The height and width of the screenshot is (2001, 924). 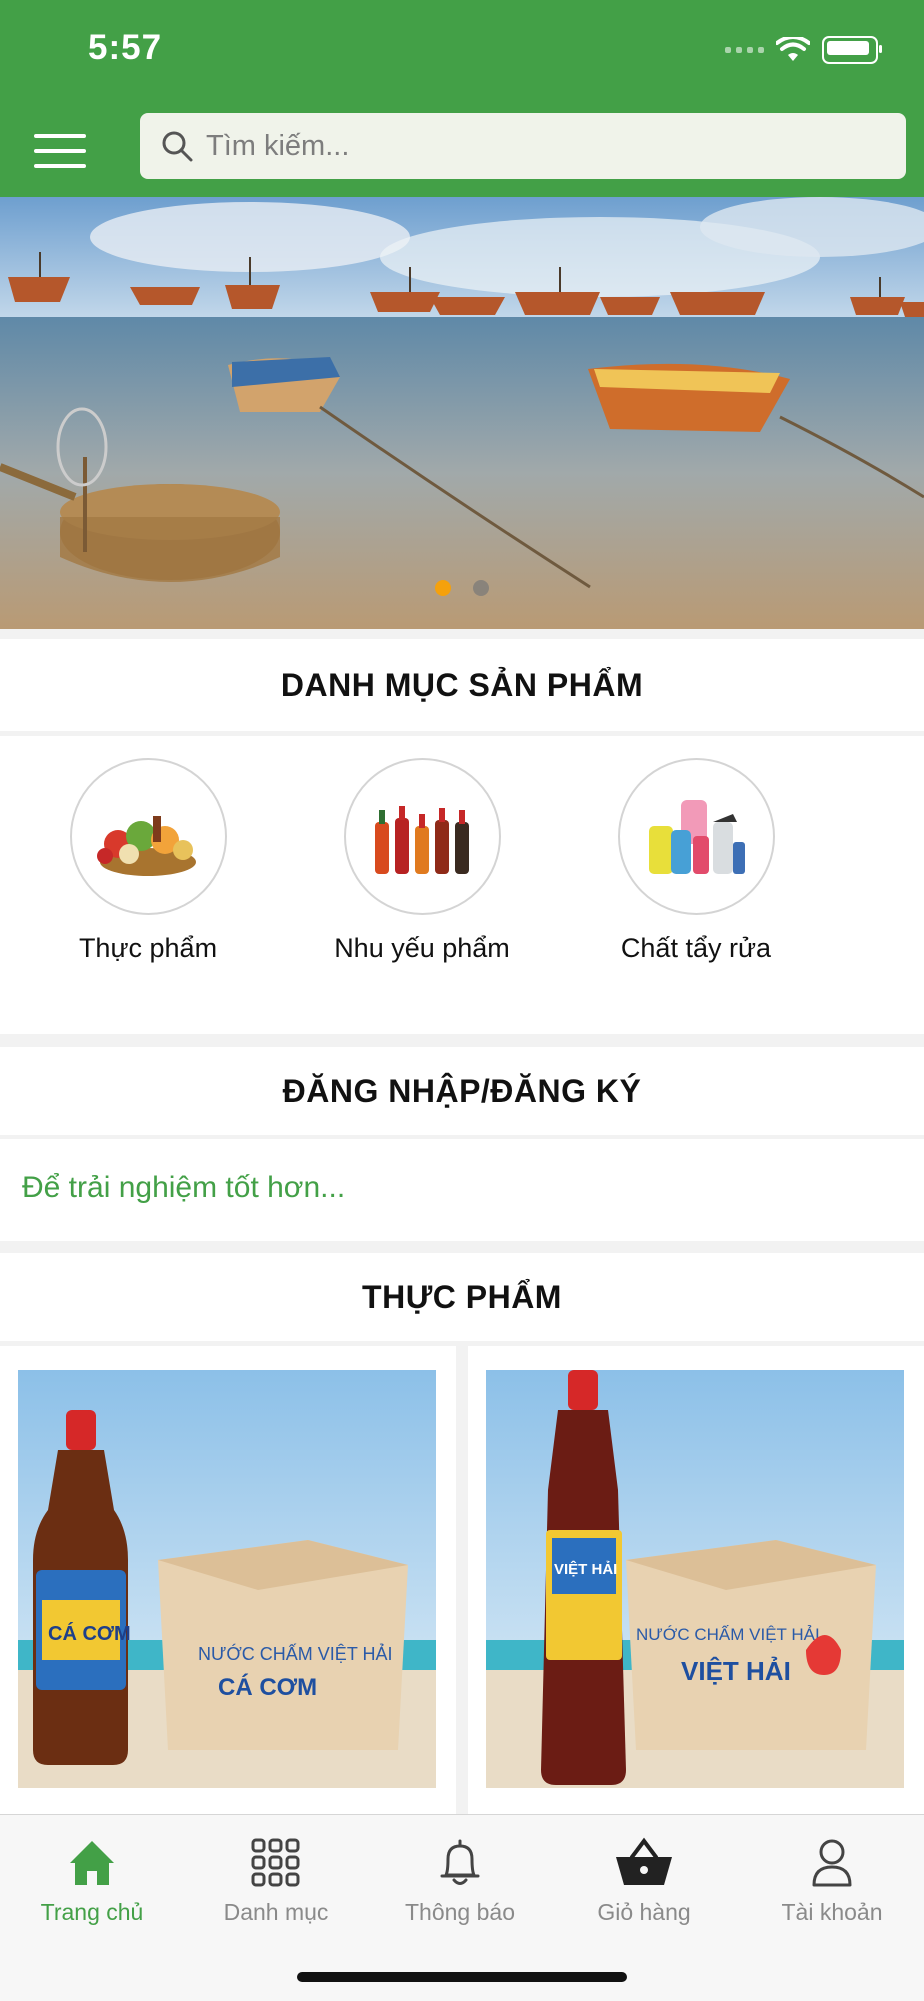 What do you see at coordinates (696, 948) in the screenshot?
I see `category-label: Chất tẩy rửa` at bounding box center [696, 948].